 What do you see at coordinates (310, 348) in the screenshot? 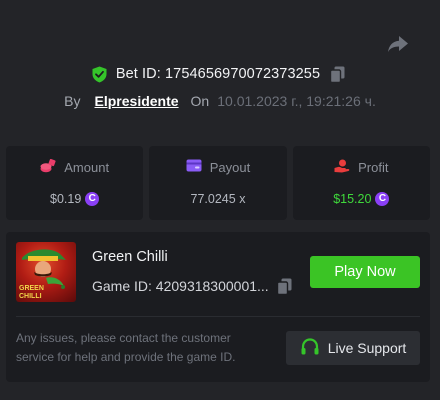
I see `headset-icon` at bounding box center [310, 348].